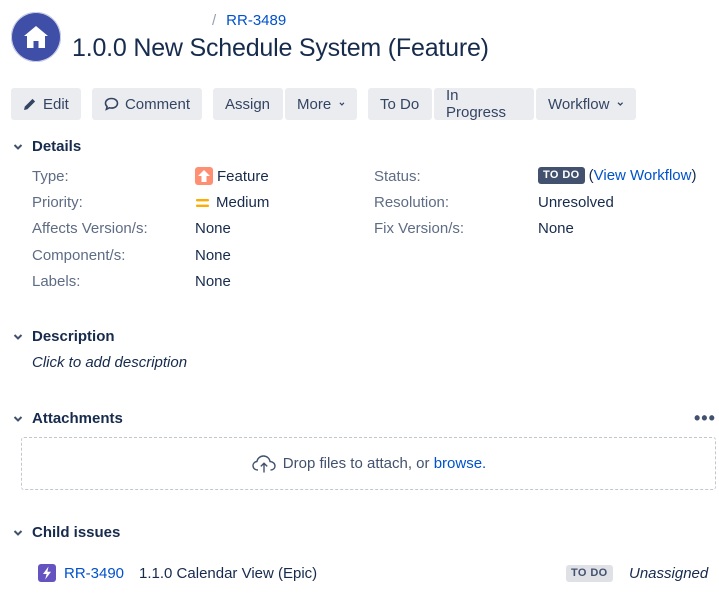 The height and width of the screenshot is (597, 719). I want to click on attachments-section-header: Attachments, so click(66, 418).